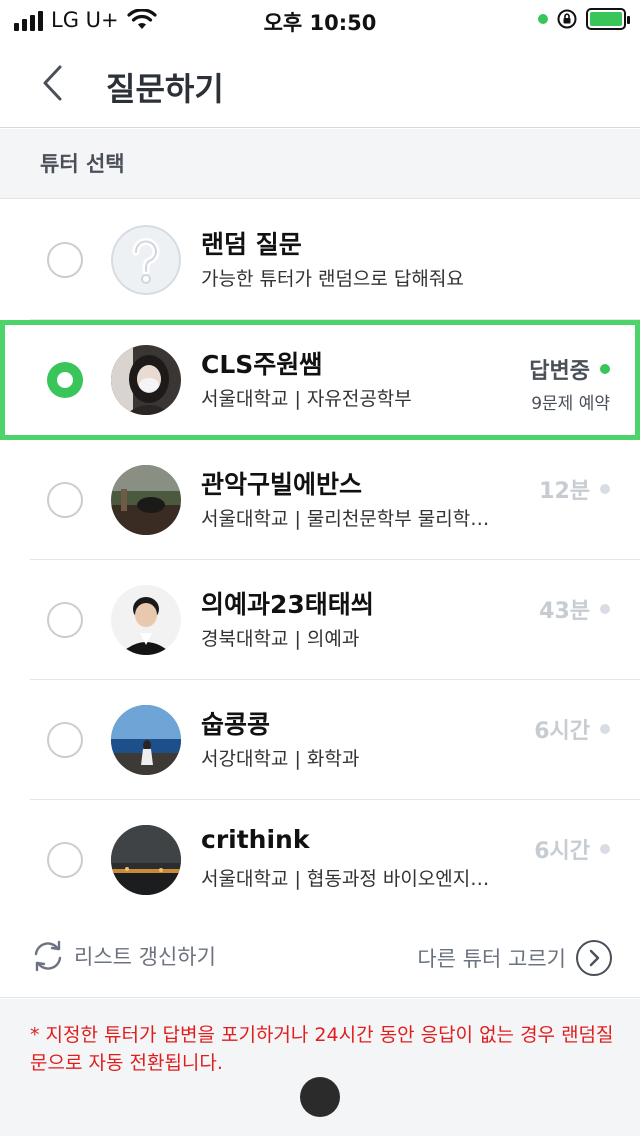  I want to click on chevron-right-circle-icon, so click(594, 958).